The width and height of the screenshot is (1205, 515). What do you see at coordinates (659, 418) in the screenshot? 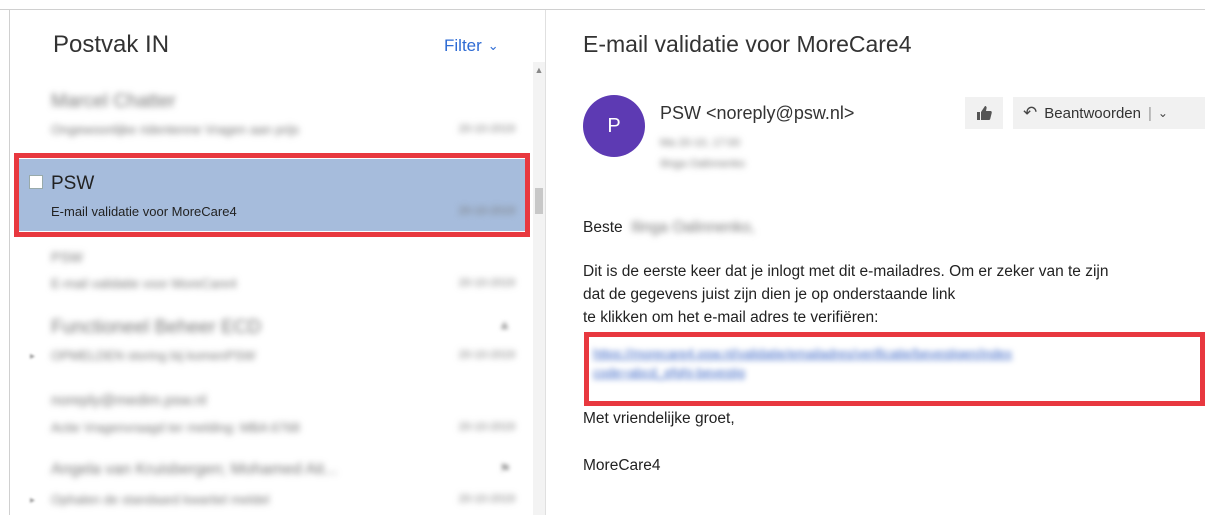
I see `closing-line: Met vriendelijke groet,` at bounding box center [659, 418].